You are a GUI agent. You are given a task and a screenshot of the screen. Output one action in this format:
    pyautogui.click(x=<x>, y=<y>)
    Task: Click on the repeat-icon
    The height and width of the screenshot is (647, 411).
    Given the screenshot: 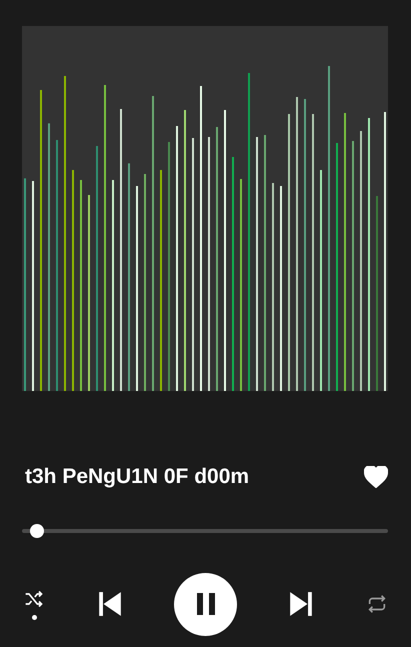 What is the action you would take?
    pyautogui.click(x=377, y=604)
    